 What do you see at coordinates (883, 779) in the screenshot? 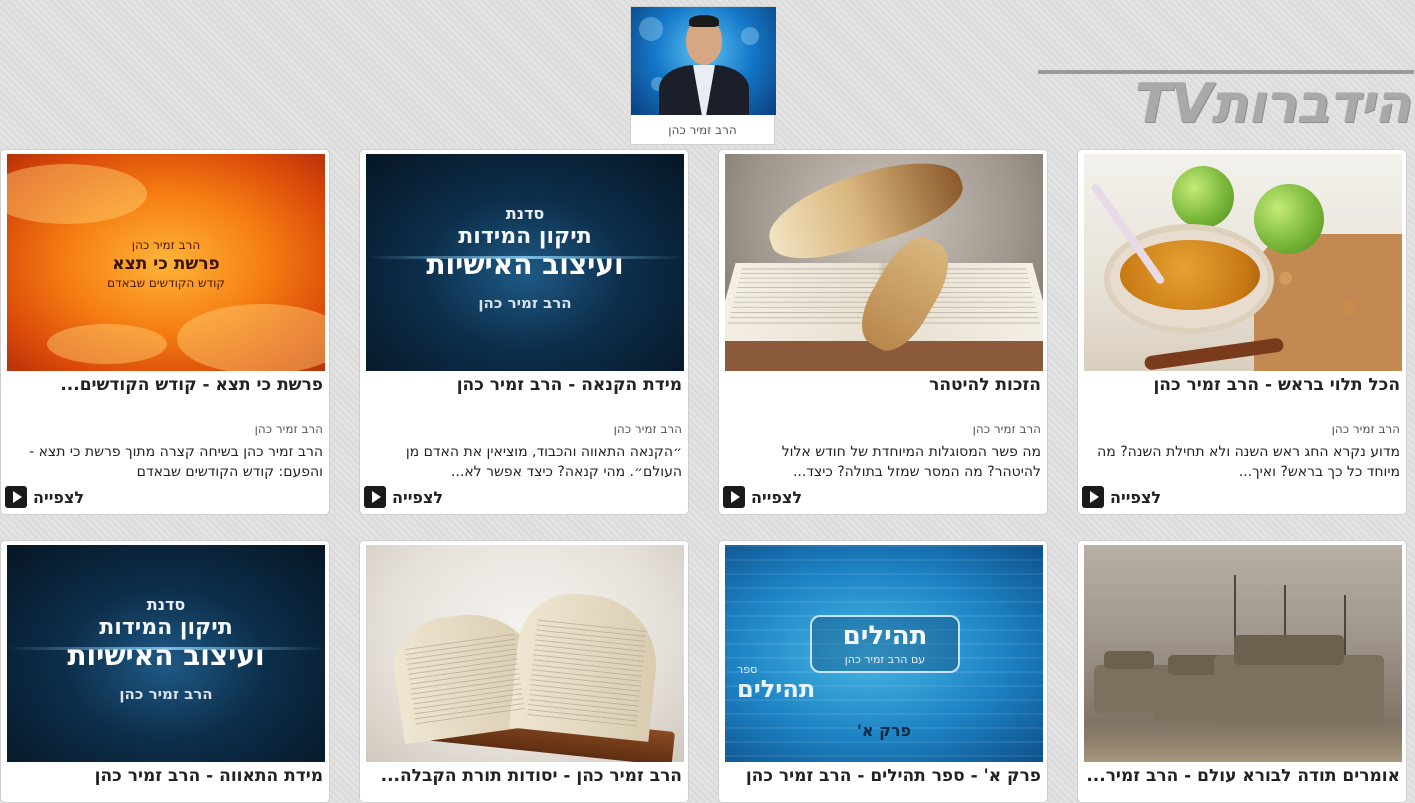
I see `video-title: פרק א' - ספר תהילים - הרב זמיר כהן` at bounding box center [883, 779].